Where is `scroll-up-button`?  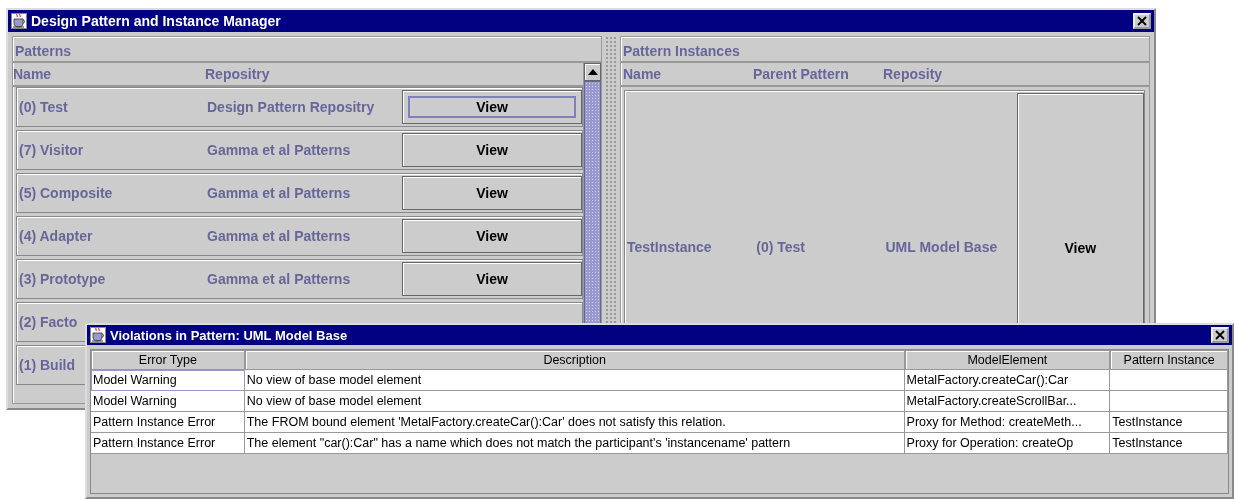 scroll-up-button is located at coordinates (592, 72).